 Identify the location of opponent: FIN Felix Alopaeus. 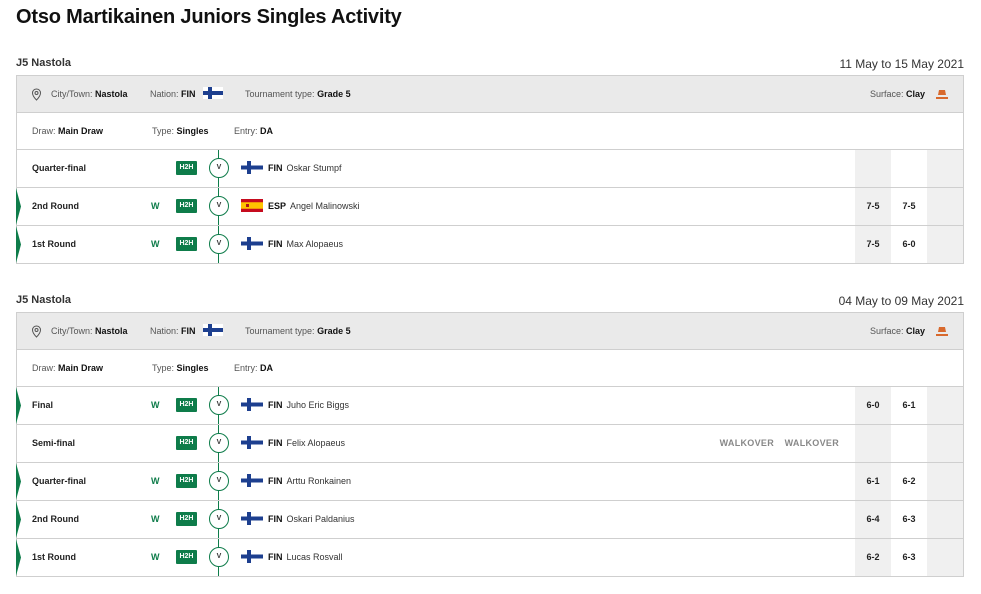
(306, 443).